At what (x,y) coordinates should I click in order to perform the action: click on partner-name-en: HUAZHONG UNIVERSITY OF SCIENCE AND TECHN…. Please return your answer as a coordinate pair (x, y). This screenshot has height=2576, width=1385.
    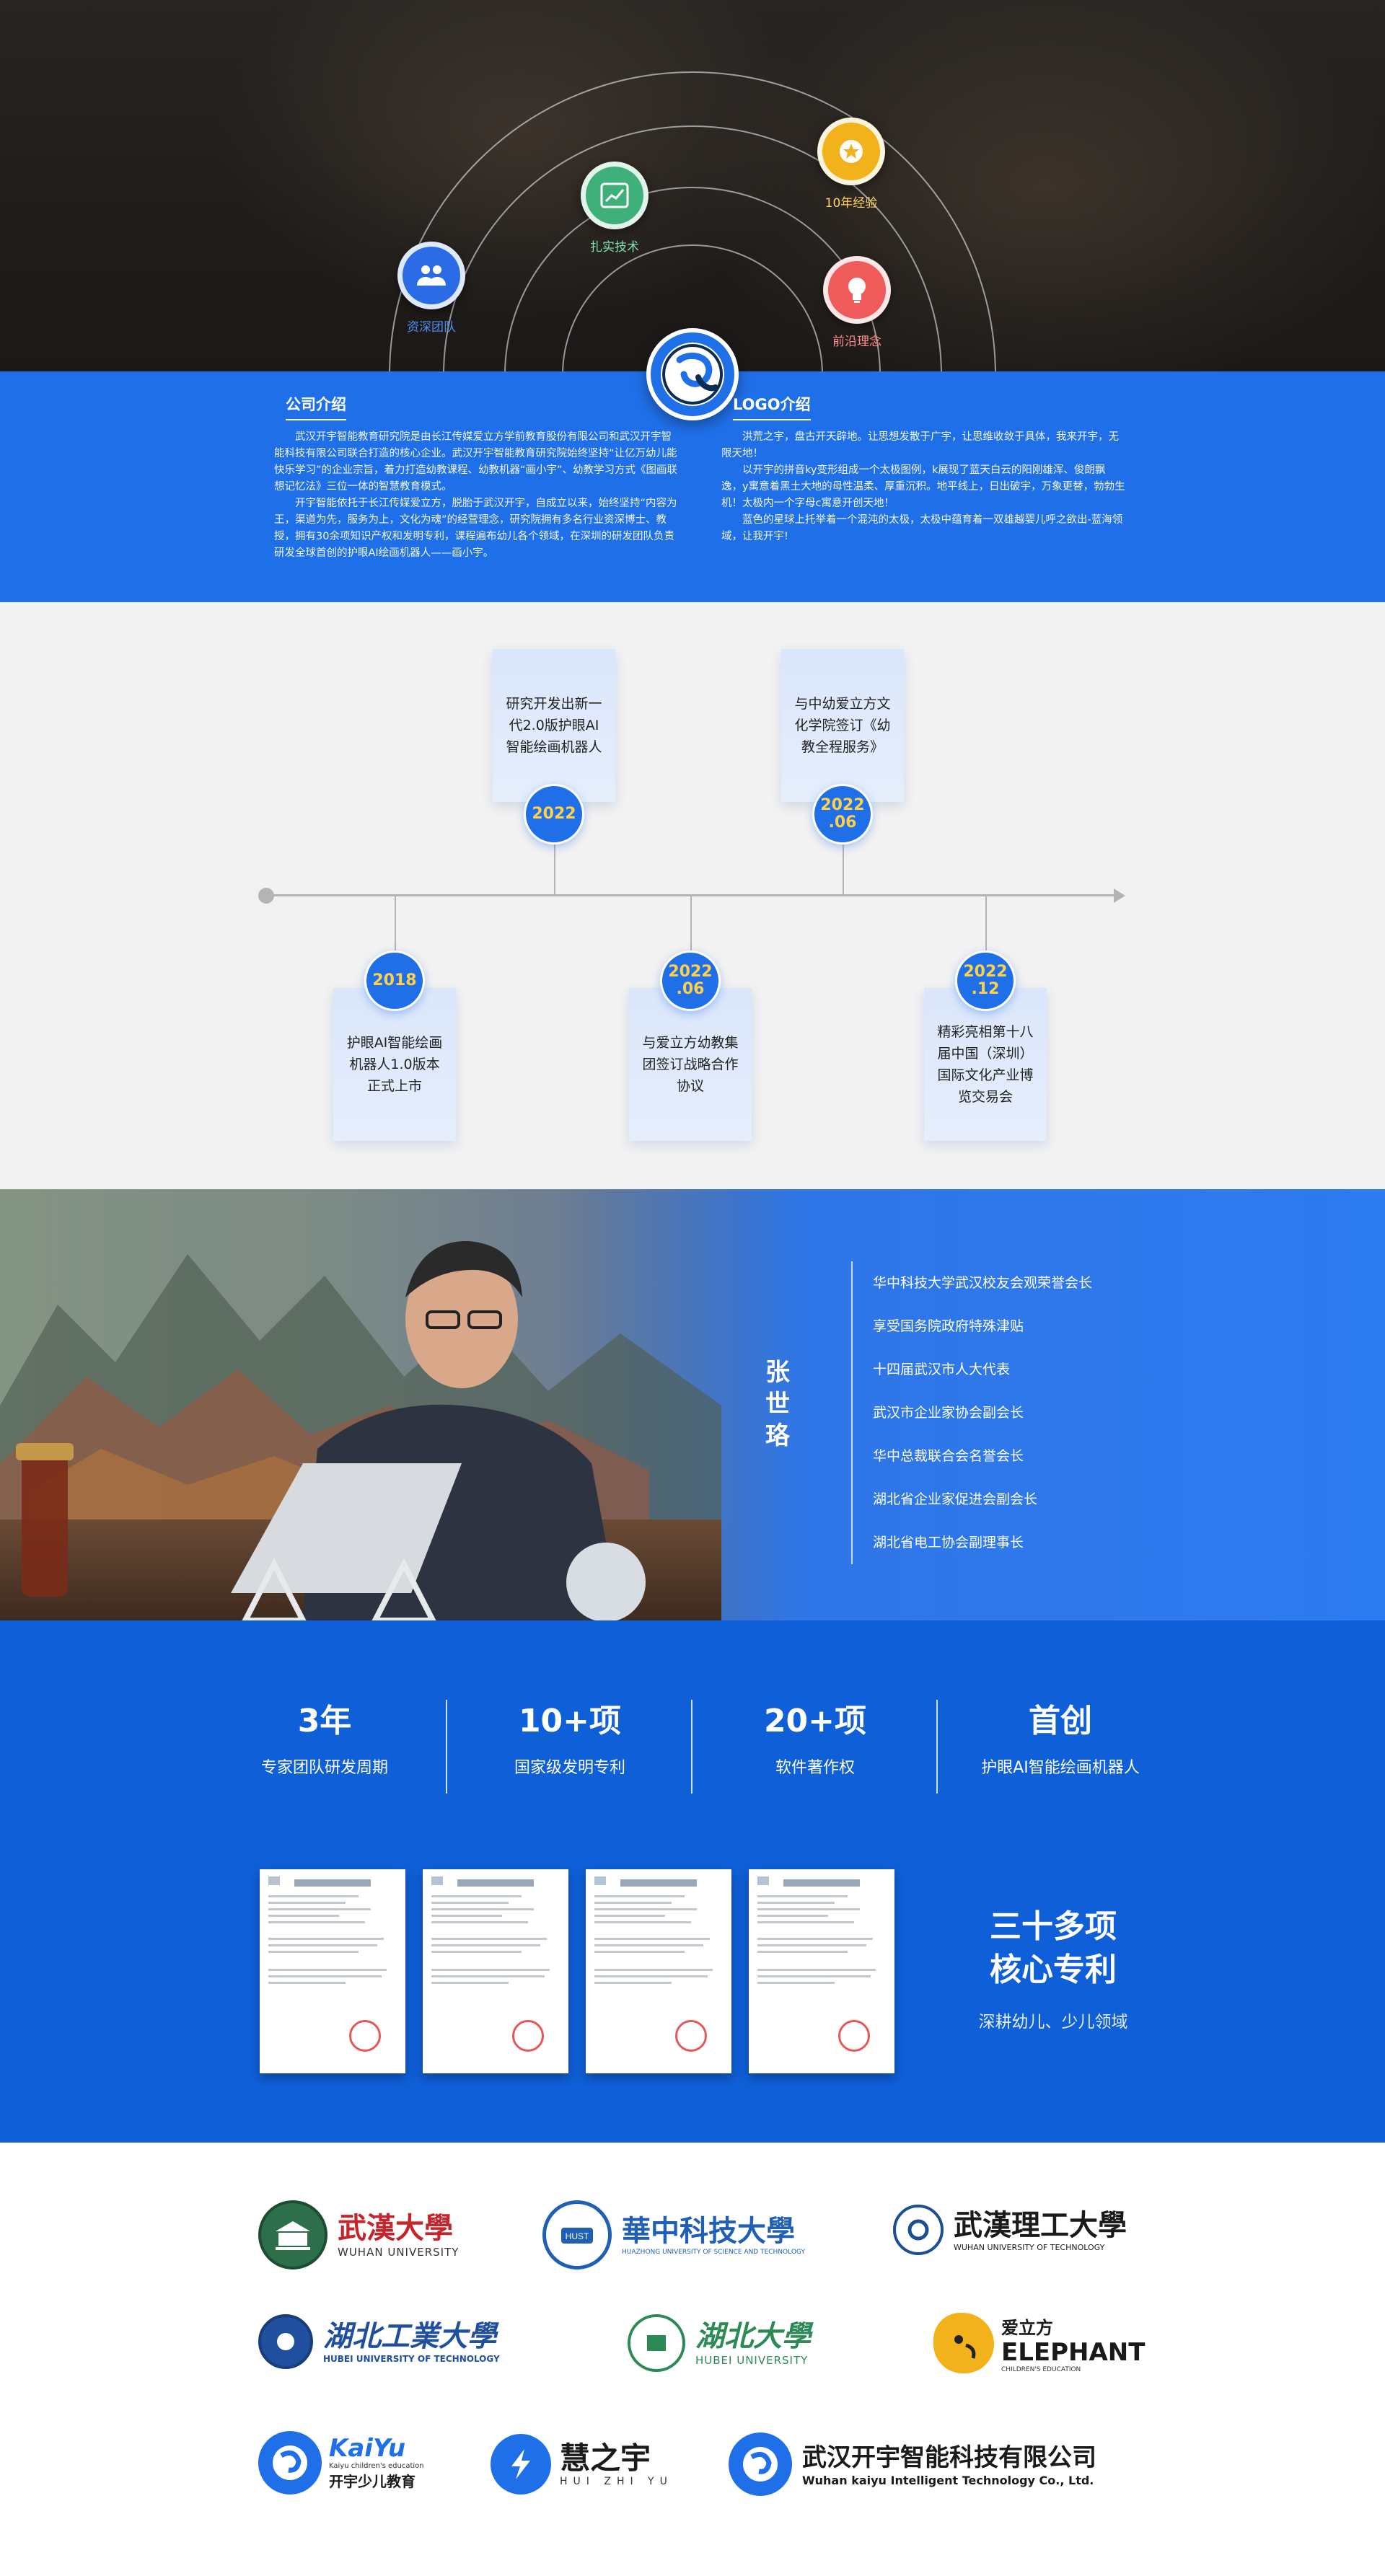
    Looking at the image, I should click on (713, 2252).